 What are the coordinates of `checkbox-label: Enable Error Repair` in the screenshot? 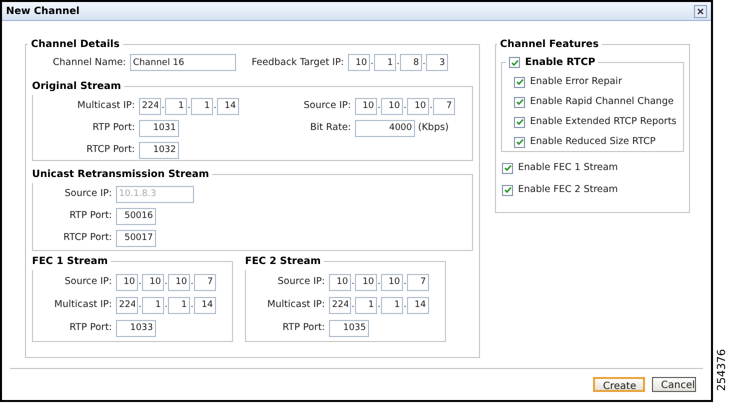 It's located at (576, 82).